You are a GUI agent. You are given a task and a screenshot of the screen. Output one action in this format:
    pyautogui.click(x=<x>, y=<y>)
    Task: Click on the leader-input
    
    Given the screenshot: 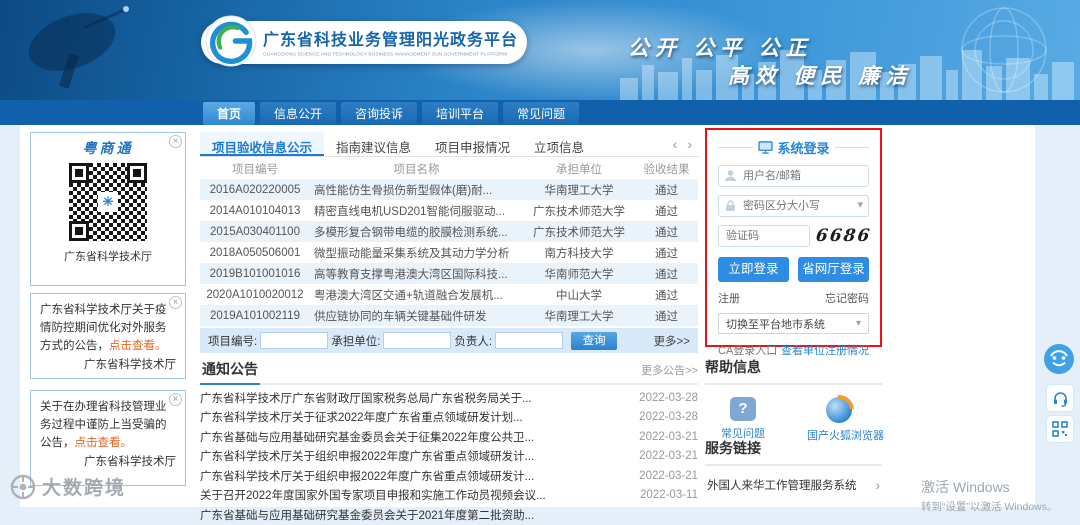 What is the action you would take?
    pyautogui.click(x=529, y=340)
    